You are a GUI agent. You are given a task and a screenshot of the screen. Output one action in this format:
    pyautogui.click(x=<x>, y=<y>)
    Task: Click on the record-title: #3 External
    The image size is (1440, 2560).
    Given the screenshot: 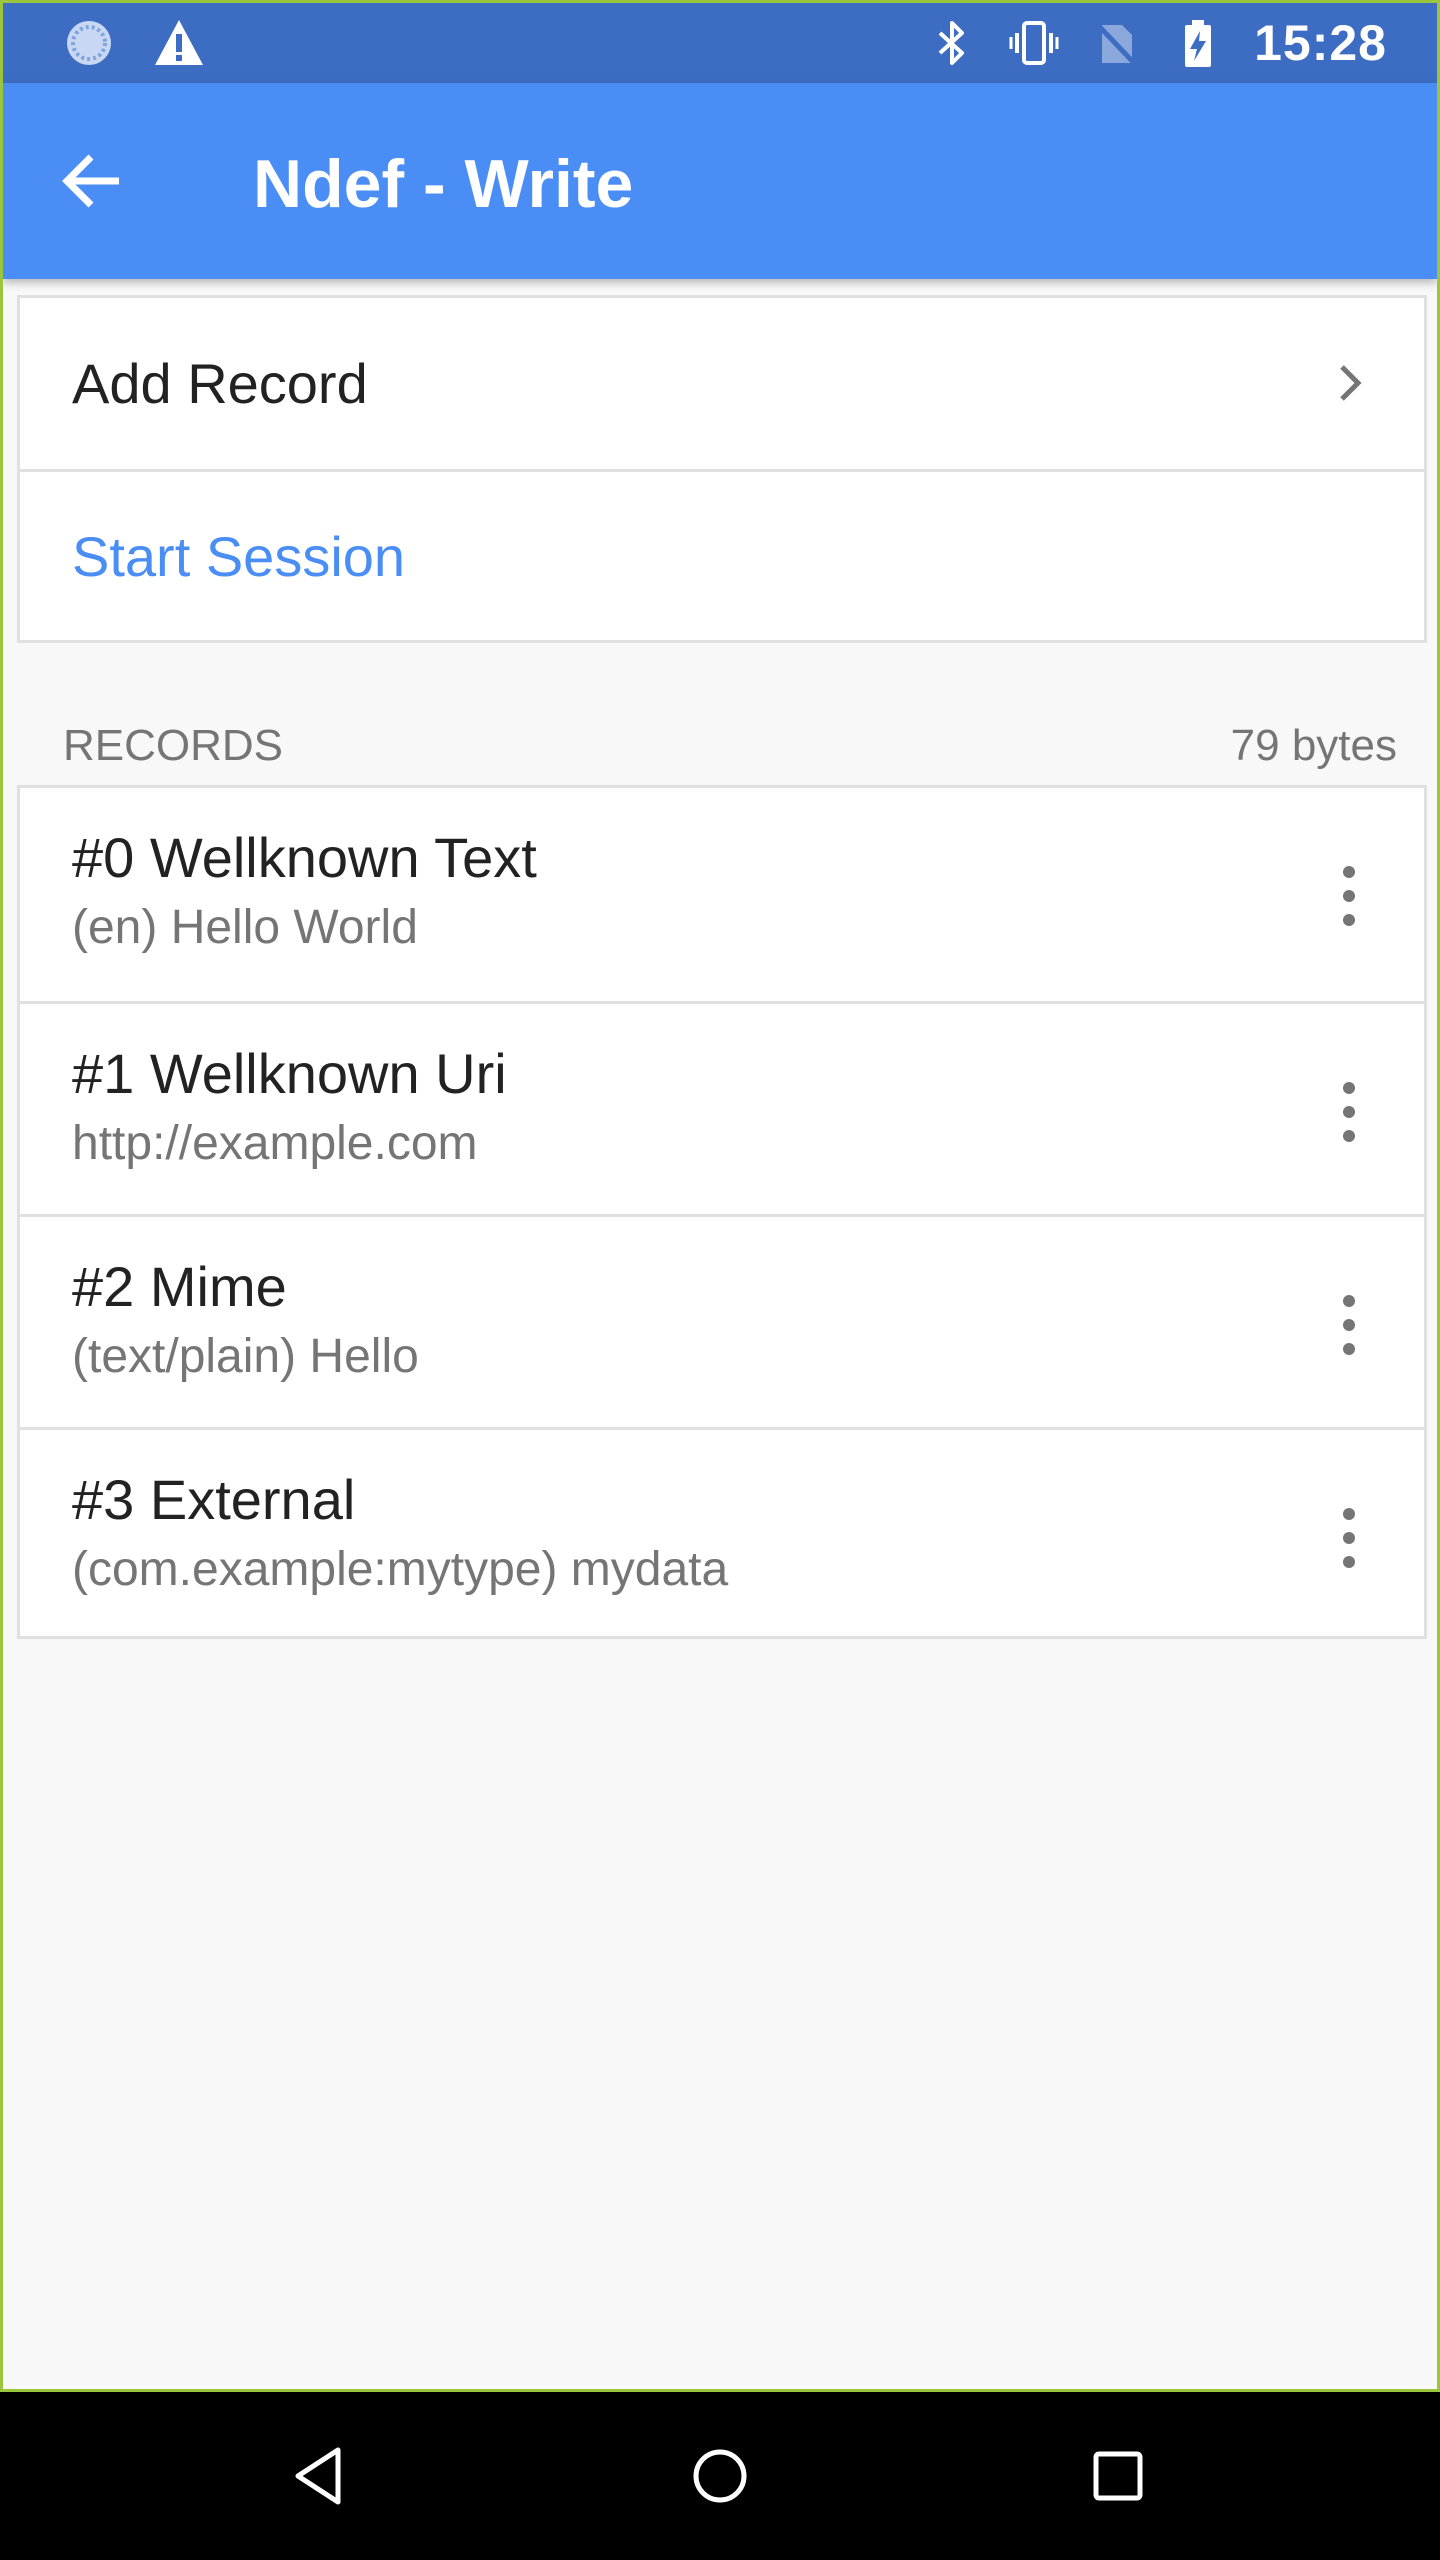 What is the action you would take?
    pyautogui.click(x=214, y=1499)
    